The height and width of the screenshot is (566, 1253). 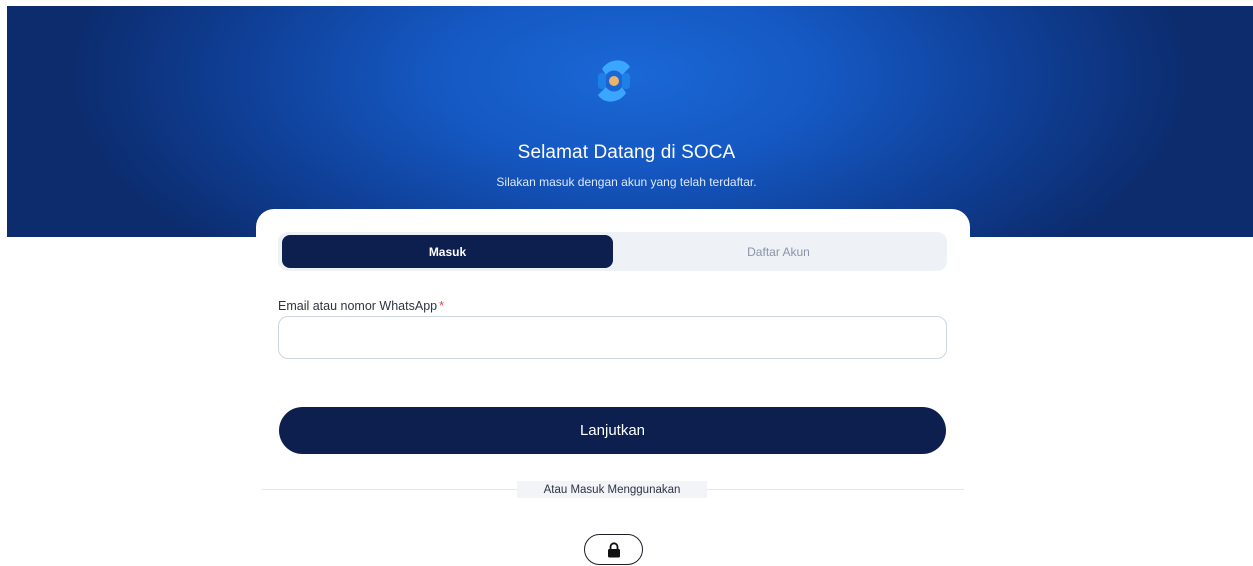 I want to click on email-field, so click(x=612, y=337).